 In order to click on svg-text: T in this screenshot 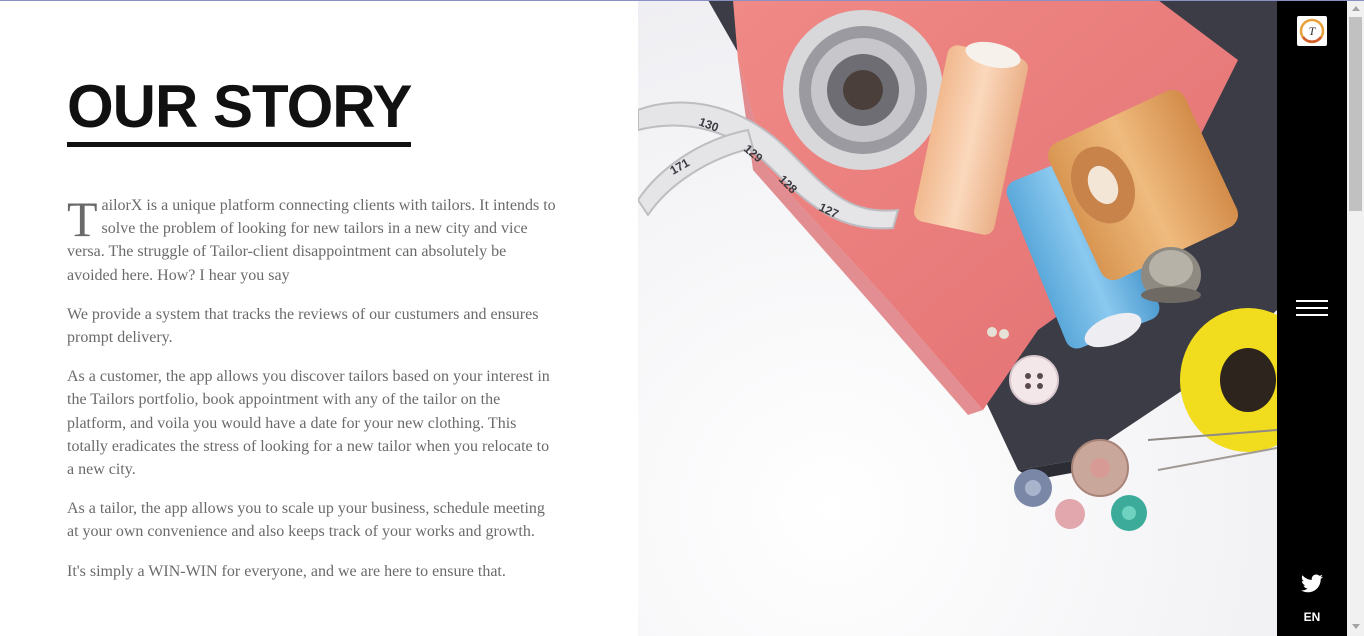, I will do `click(1313, 31)`.